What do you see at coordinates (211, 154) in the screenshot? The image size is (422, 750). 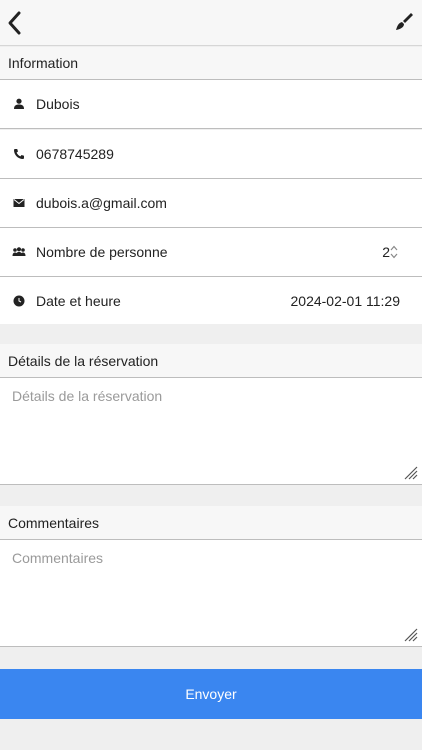 I see `phone-field: 0678745289` at bounding box center [211, 154].